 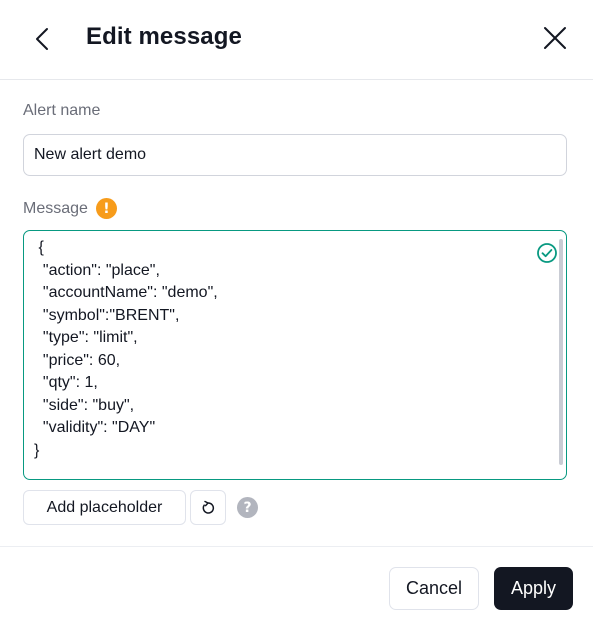 What do you see at coordinates (533, 588) in the screenshot?
I see `apply-button: Apply` at bounding box center [533, 588].